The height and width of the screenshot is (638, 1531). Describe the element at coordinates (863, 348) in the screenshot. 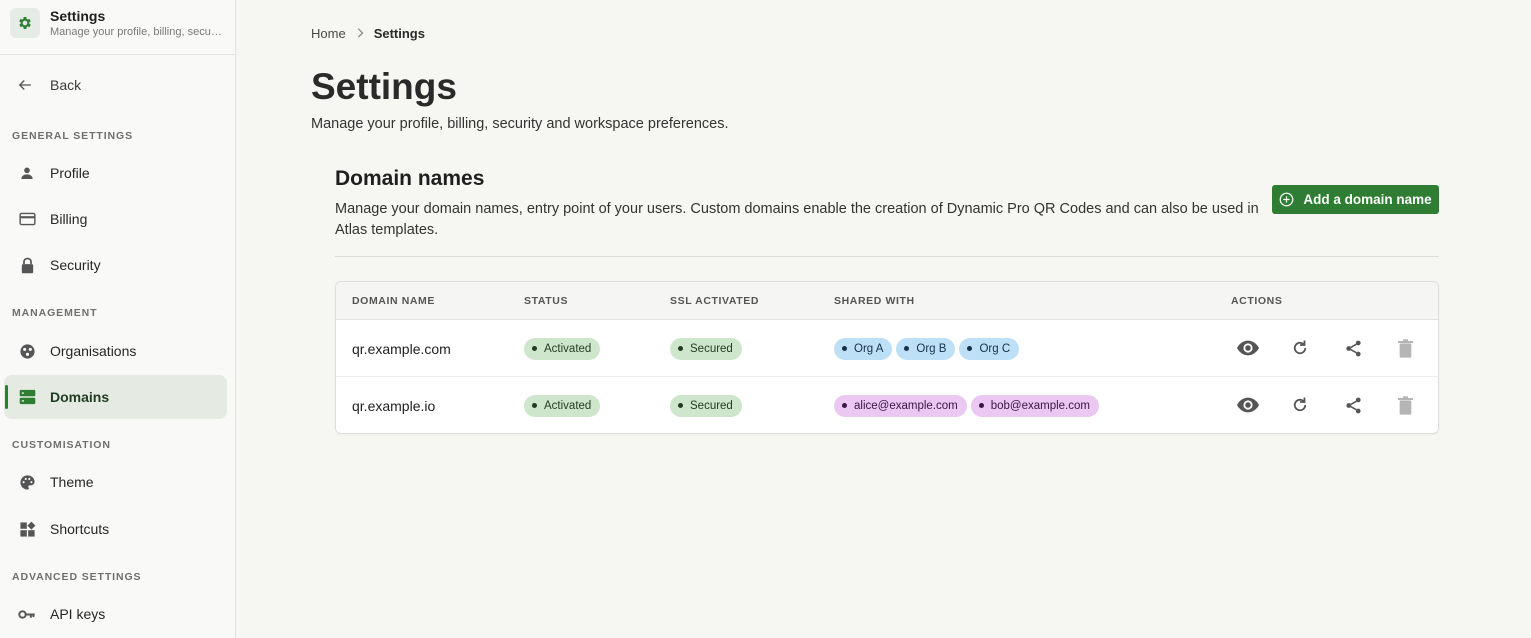

I see `shared-with-chip: Org A` at that location.